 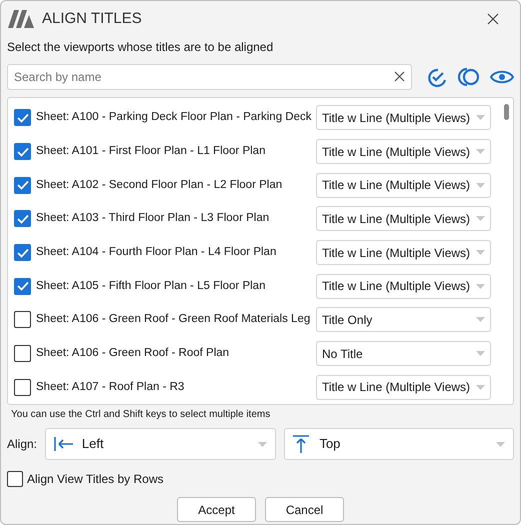 I want to click on viewport-label: Sheet: A106 - Green Roof - Roof Plan, so click(x=175, y=353).